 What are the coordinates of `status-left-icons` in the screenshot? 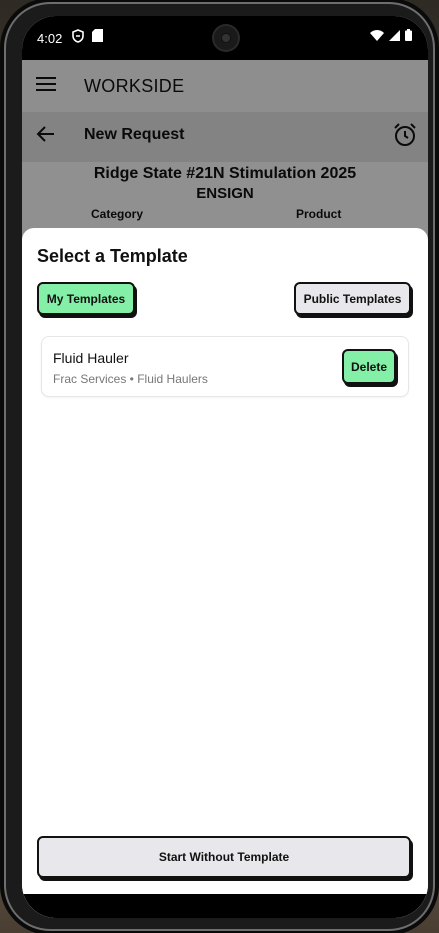 It's located at (87, 37).